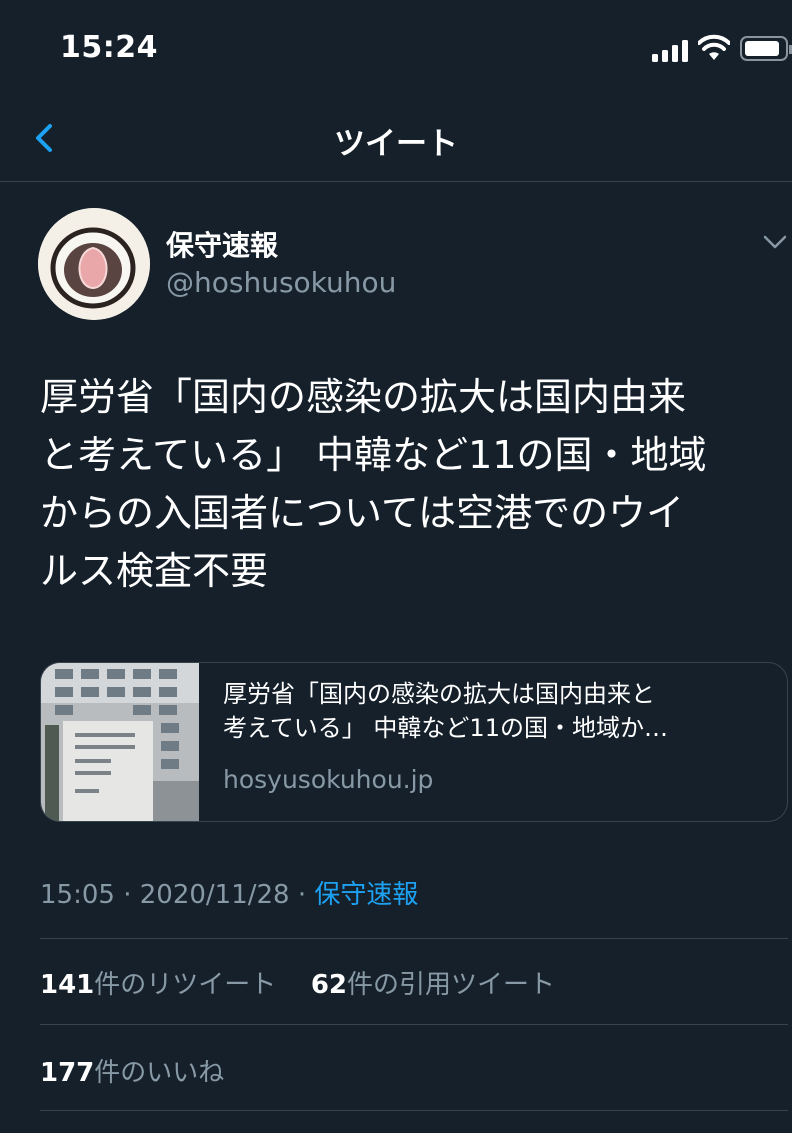 The image size is (792, 1133). What do you see at coordinates (67, 985) in the screenshot?
I see `retweets-count: 141` at bounding box center [67, 985].